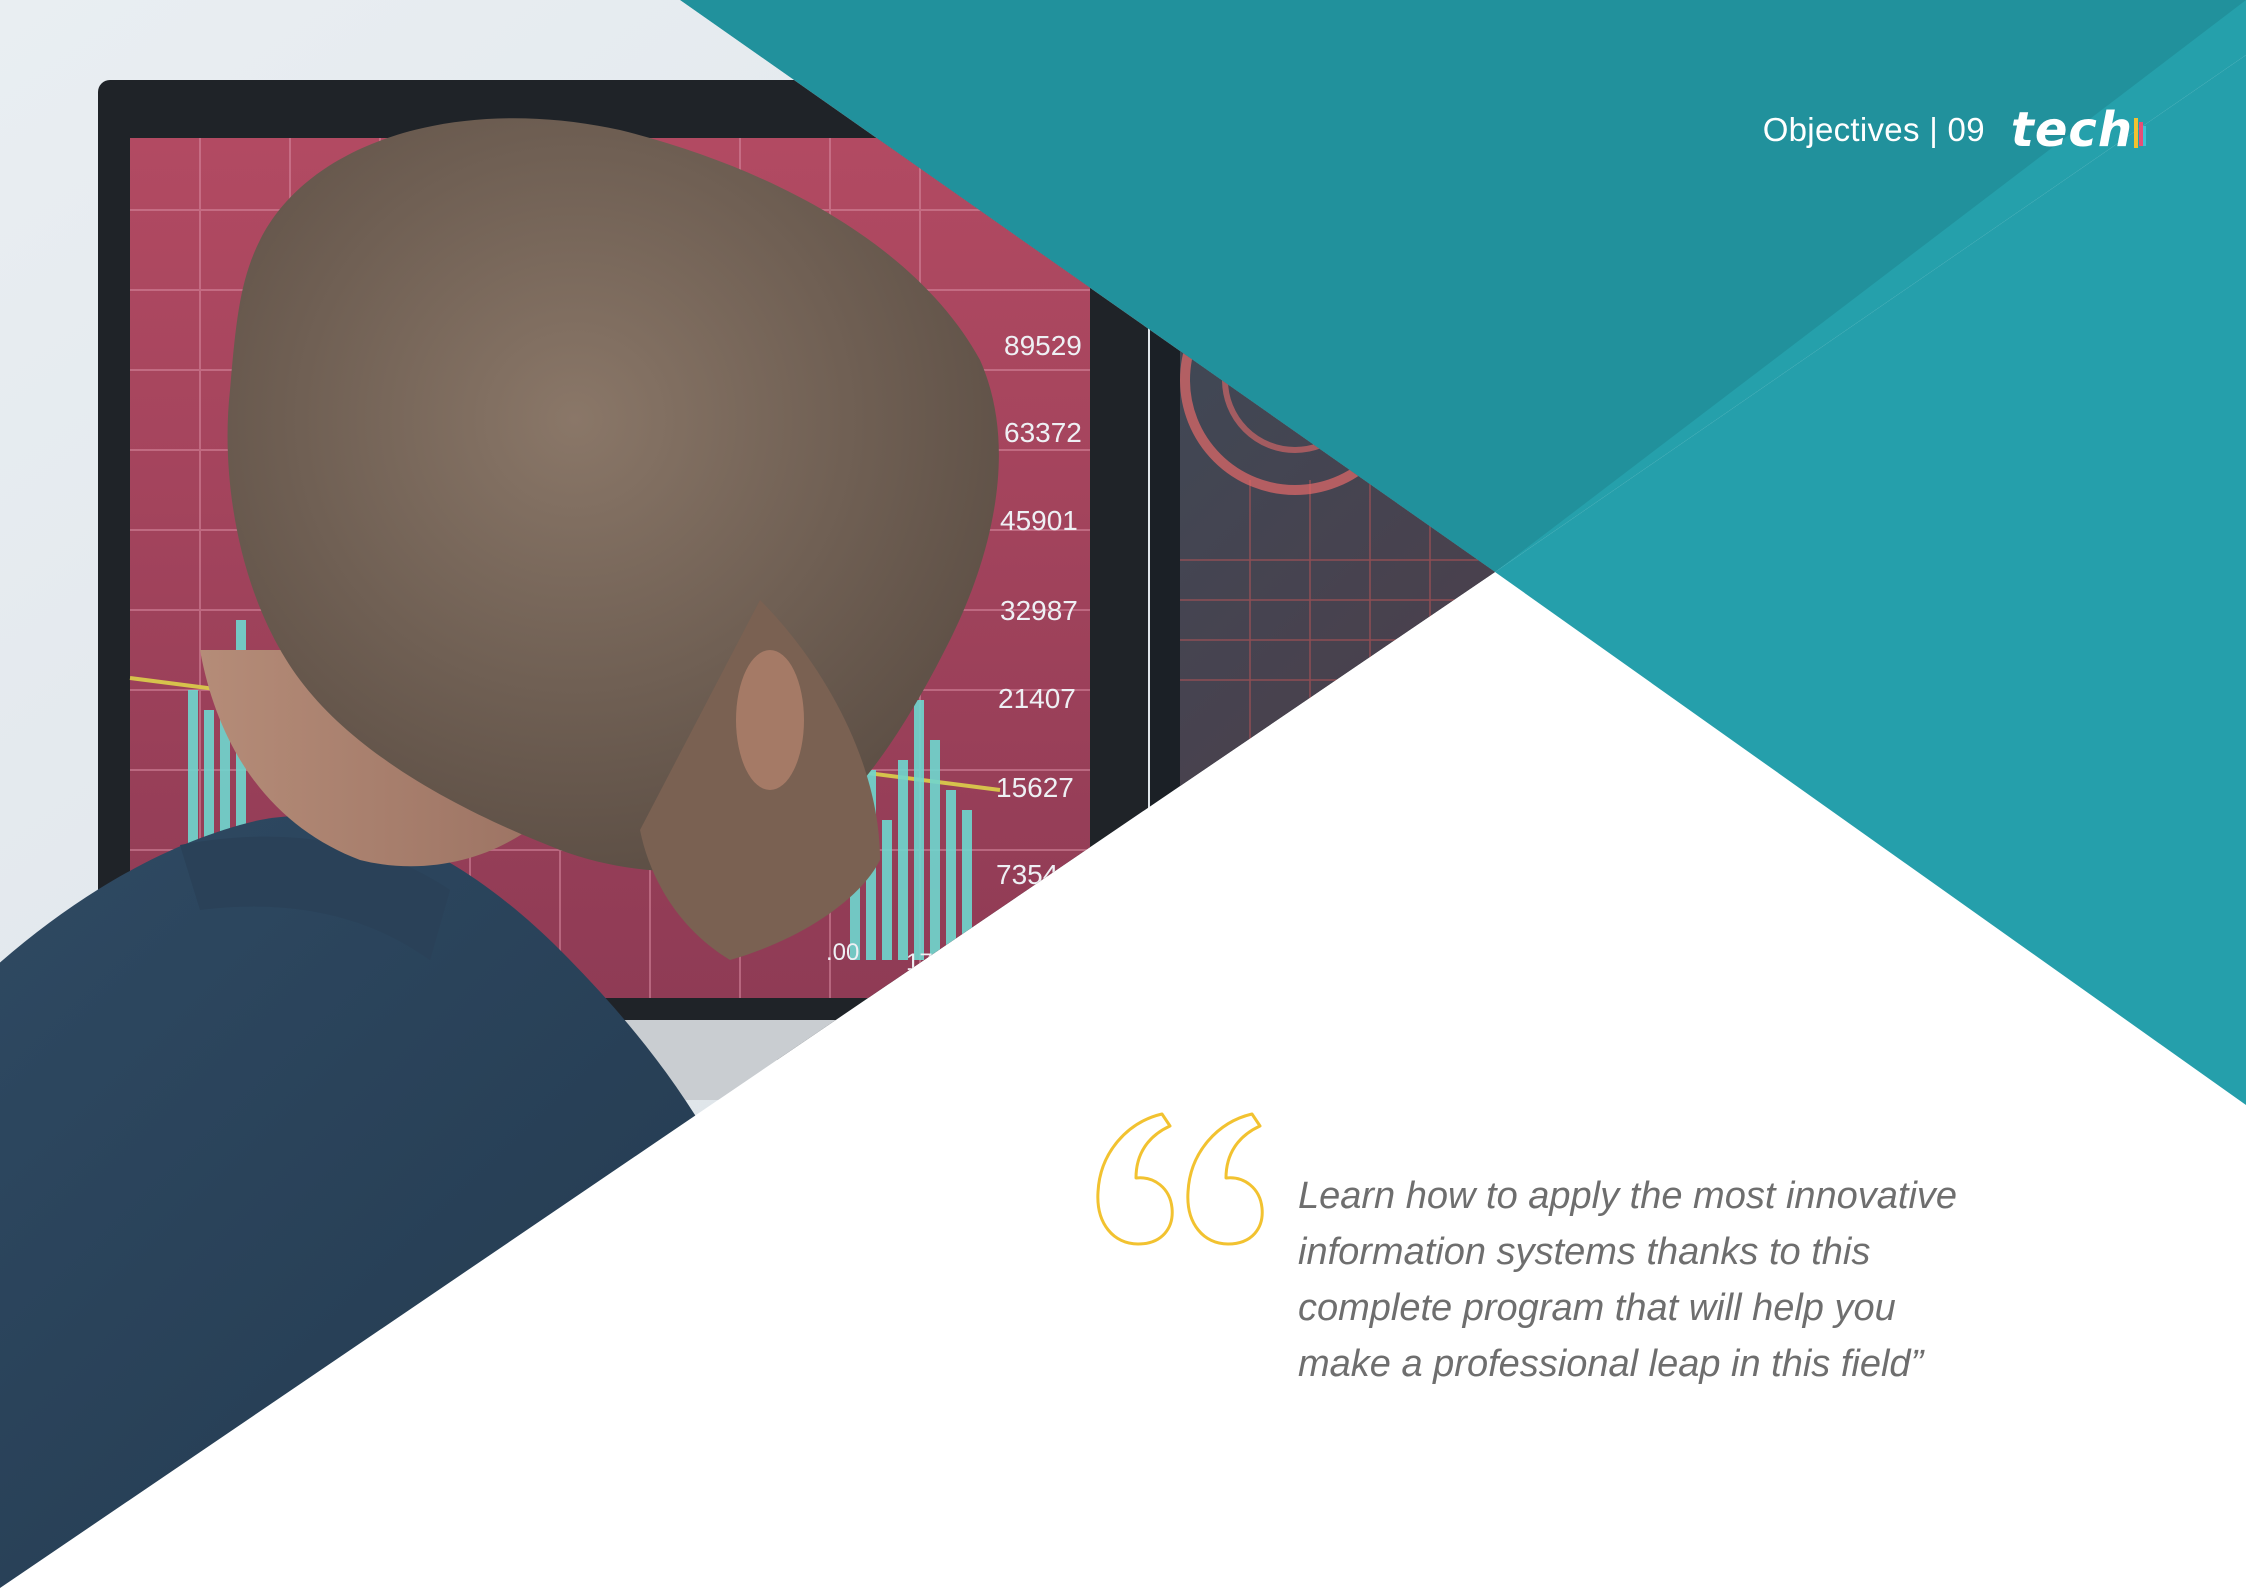  Describe the element at coordinates (842, 952) in the screenshot. I see `screen-axis-fragment: .00` at that location.